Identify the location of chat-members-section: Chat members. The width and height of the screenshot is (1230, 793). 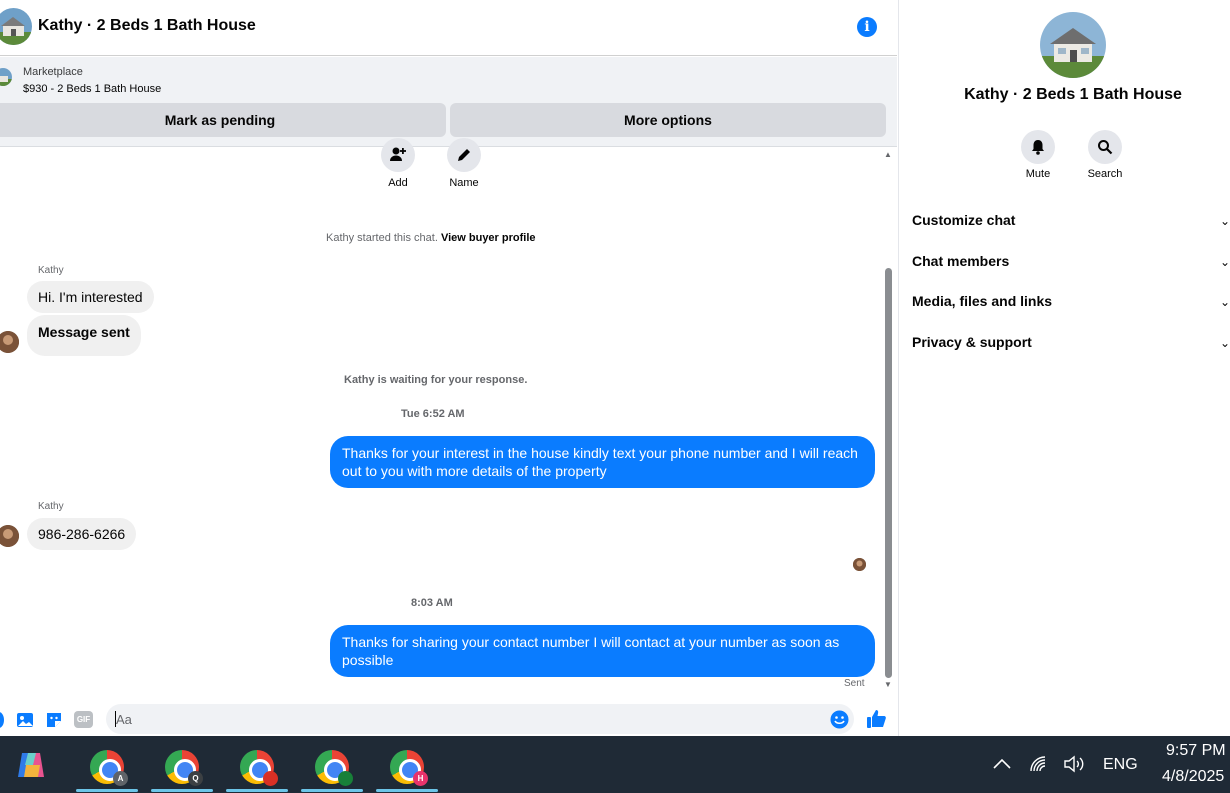
(960, 261).